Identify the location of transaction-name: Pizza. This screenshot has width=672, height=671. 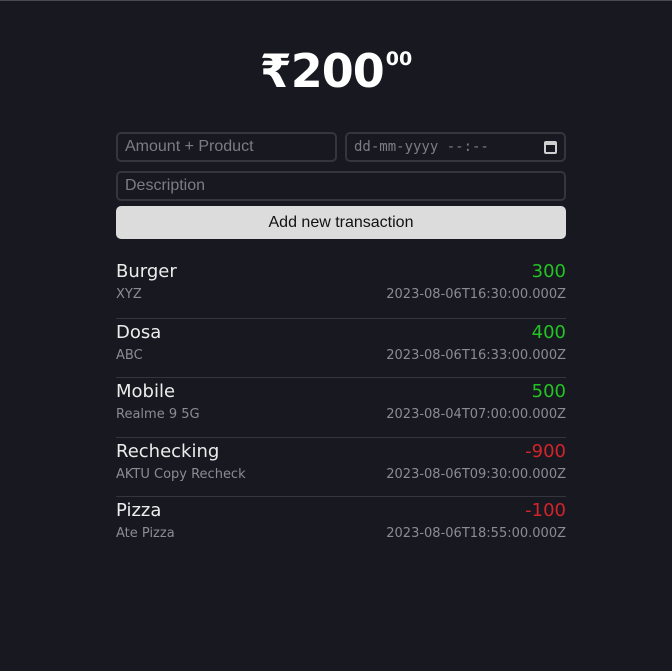
(139, 510).